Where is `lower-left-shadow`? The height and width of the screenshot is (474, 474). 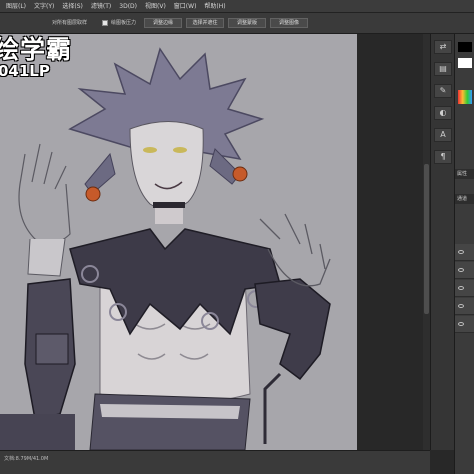
lower-left-shadow is located at coordinates (37, 432).